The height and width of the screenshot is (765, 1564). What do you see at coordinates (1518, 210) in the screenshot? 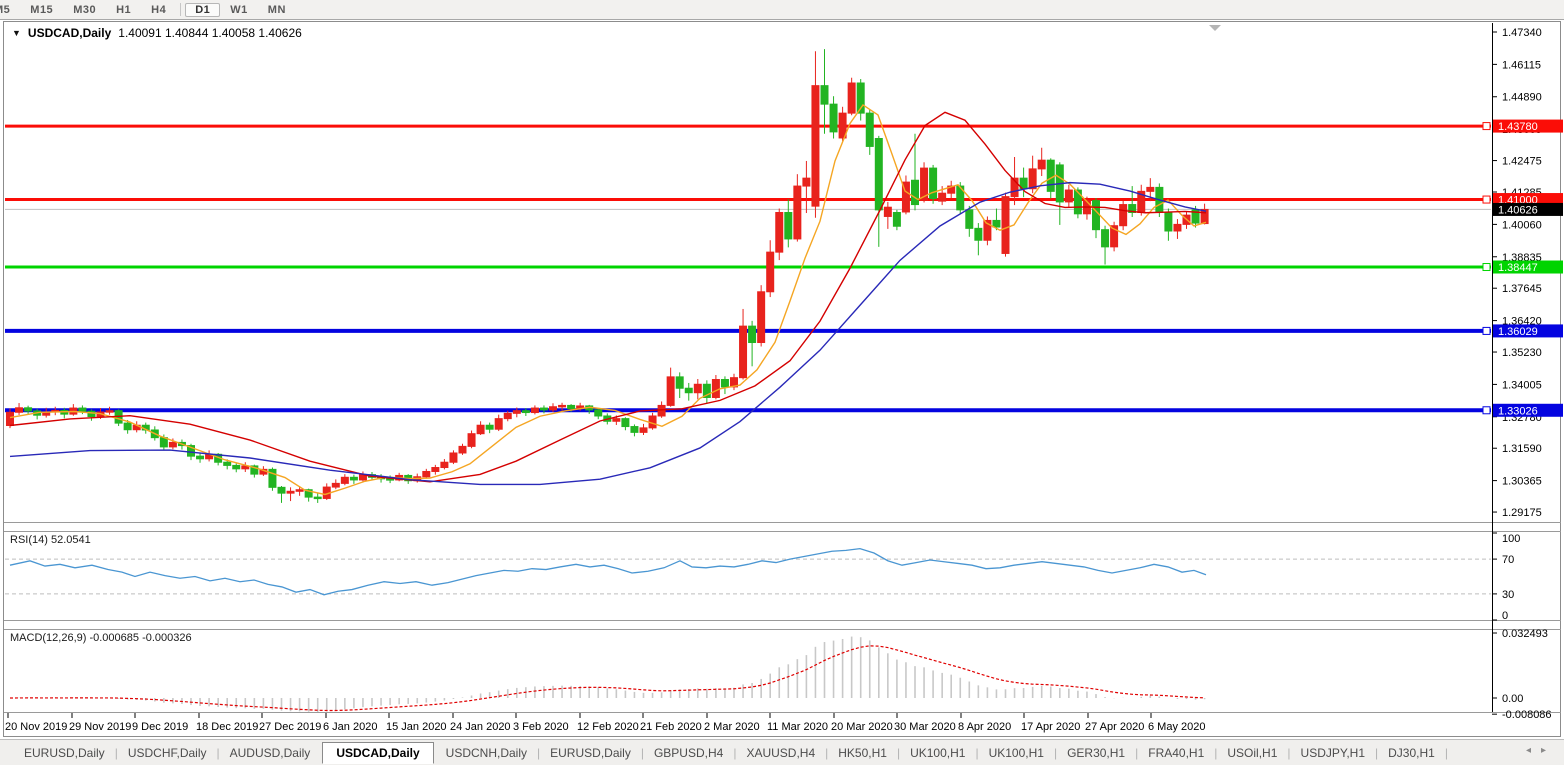
I see `svg-text: 1.40626` at bounding box center [1518, 210].